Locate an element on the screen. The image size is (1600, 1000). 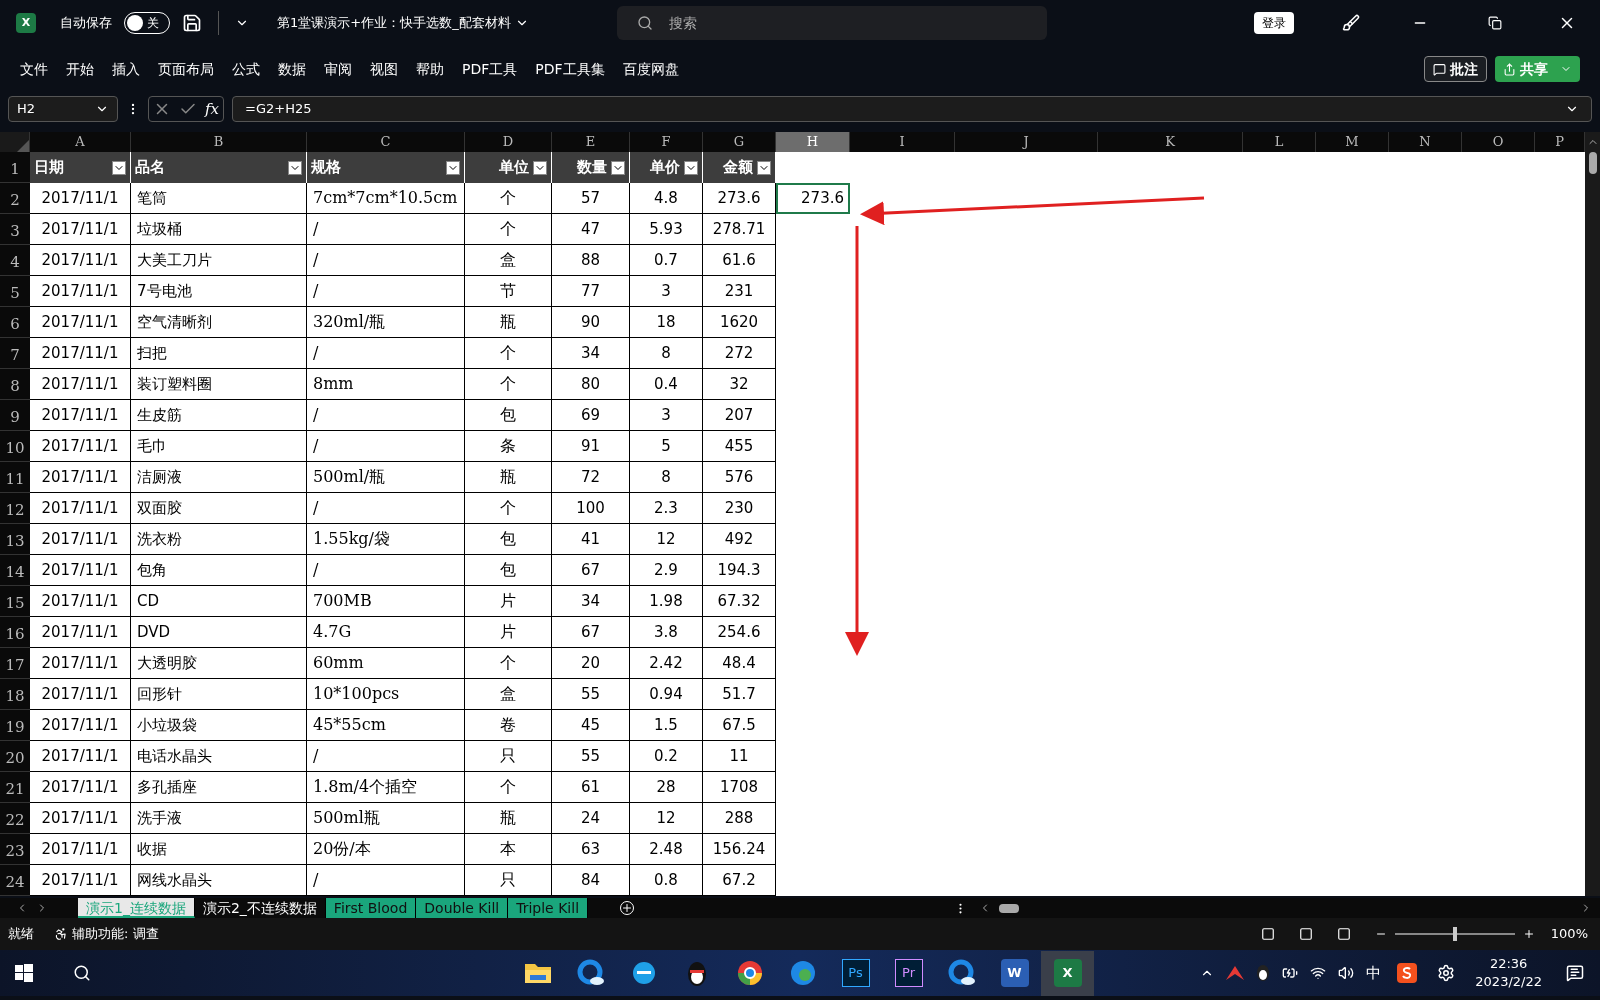
search-field: 搜索 is located at coordinates (831, 23).